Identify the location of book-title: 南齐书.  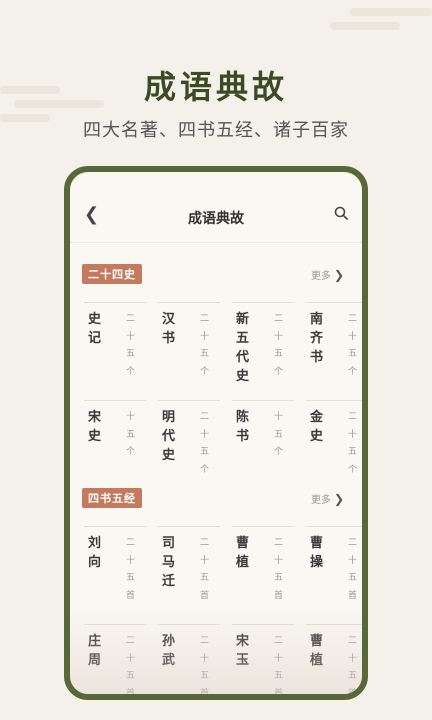
(317, 338).